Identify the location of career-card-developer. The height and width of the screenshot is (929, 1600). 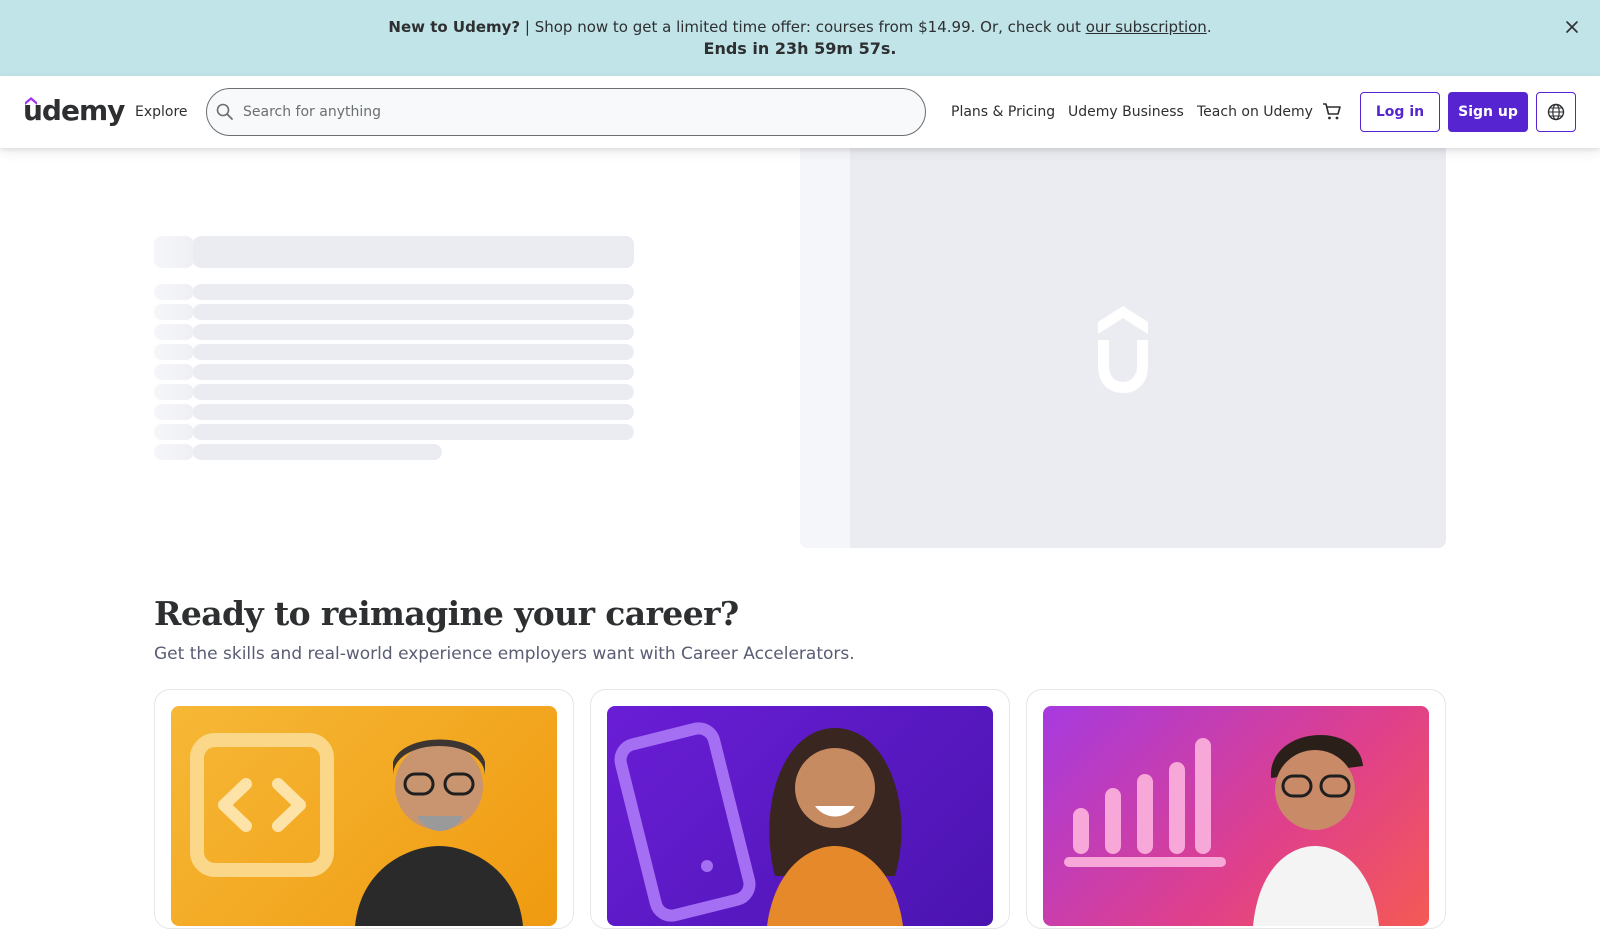
(364, 809).